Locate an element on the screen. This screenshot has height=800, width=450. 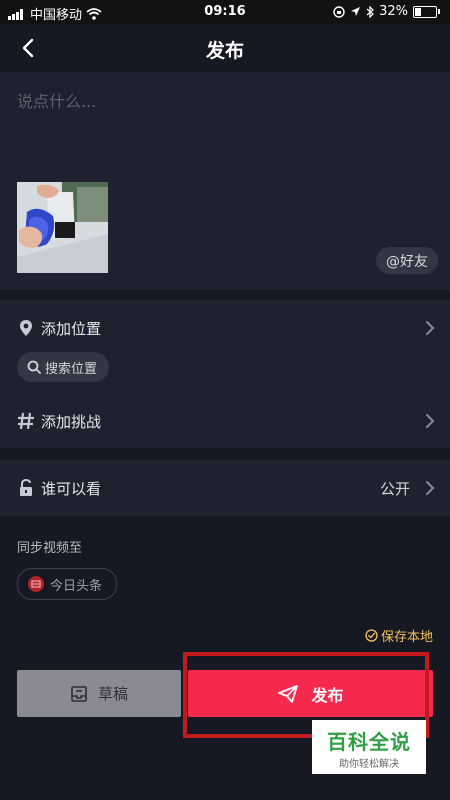
search-location-button: 搜索位置 is located at coordinates (63, 367).